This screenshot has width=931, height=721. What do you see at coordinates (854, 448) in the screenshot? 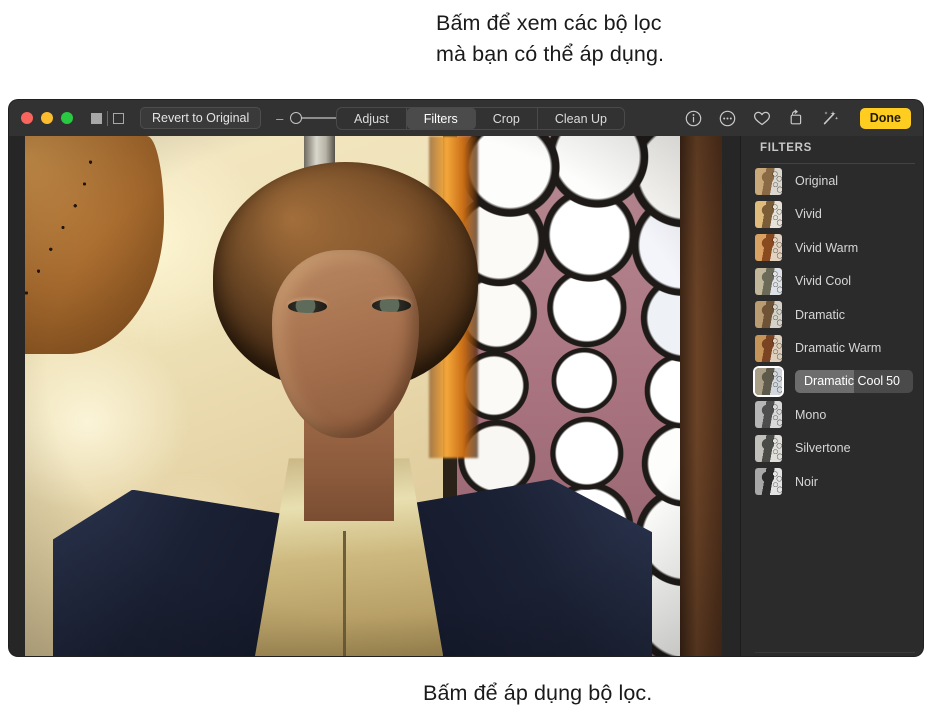
I see `filter-label-container: Silvertone` at bounding box center [854, 448].